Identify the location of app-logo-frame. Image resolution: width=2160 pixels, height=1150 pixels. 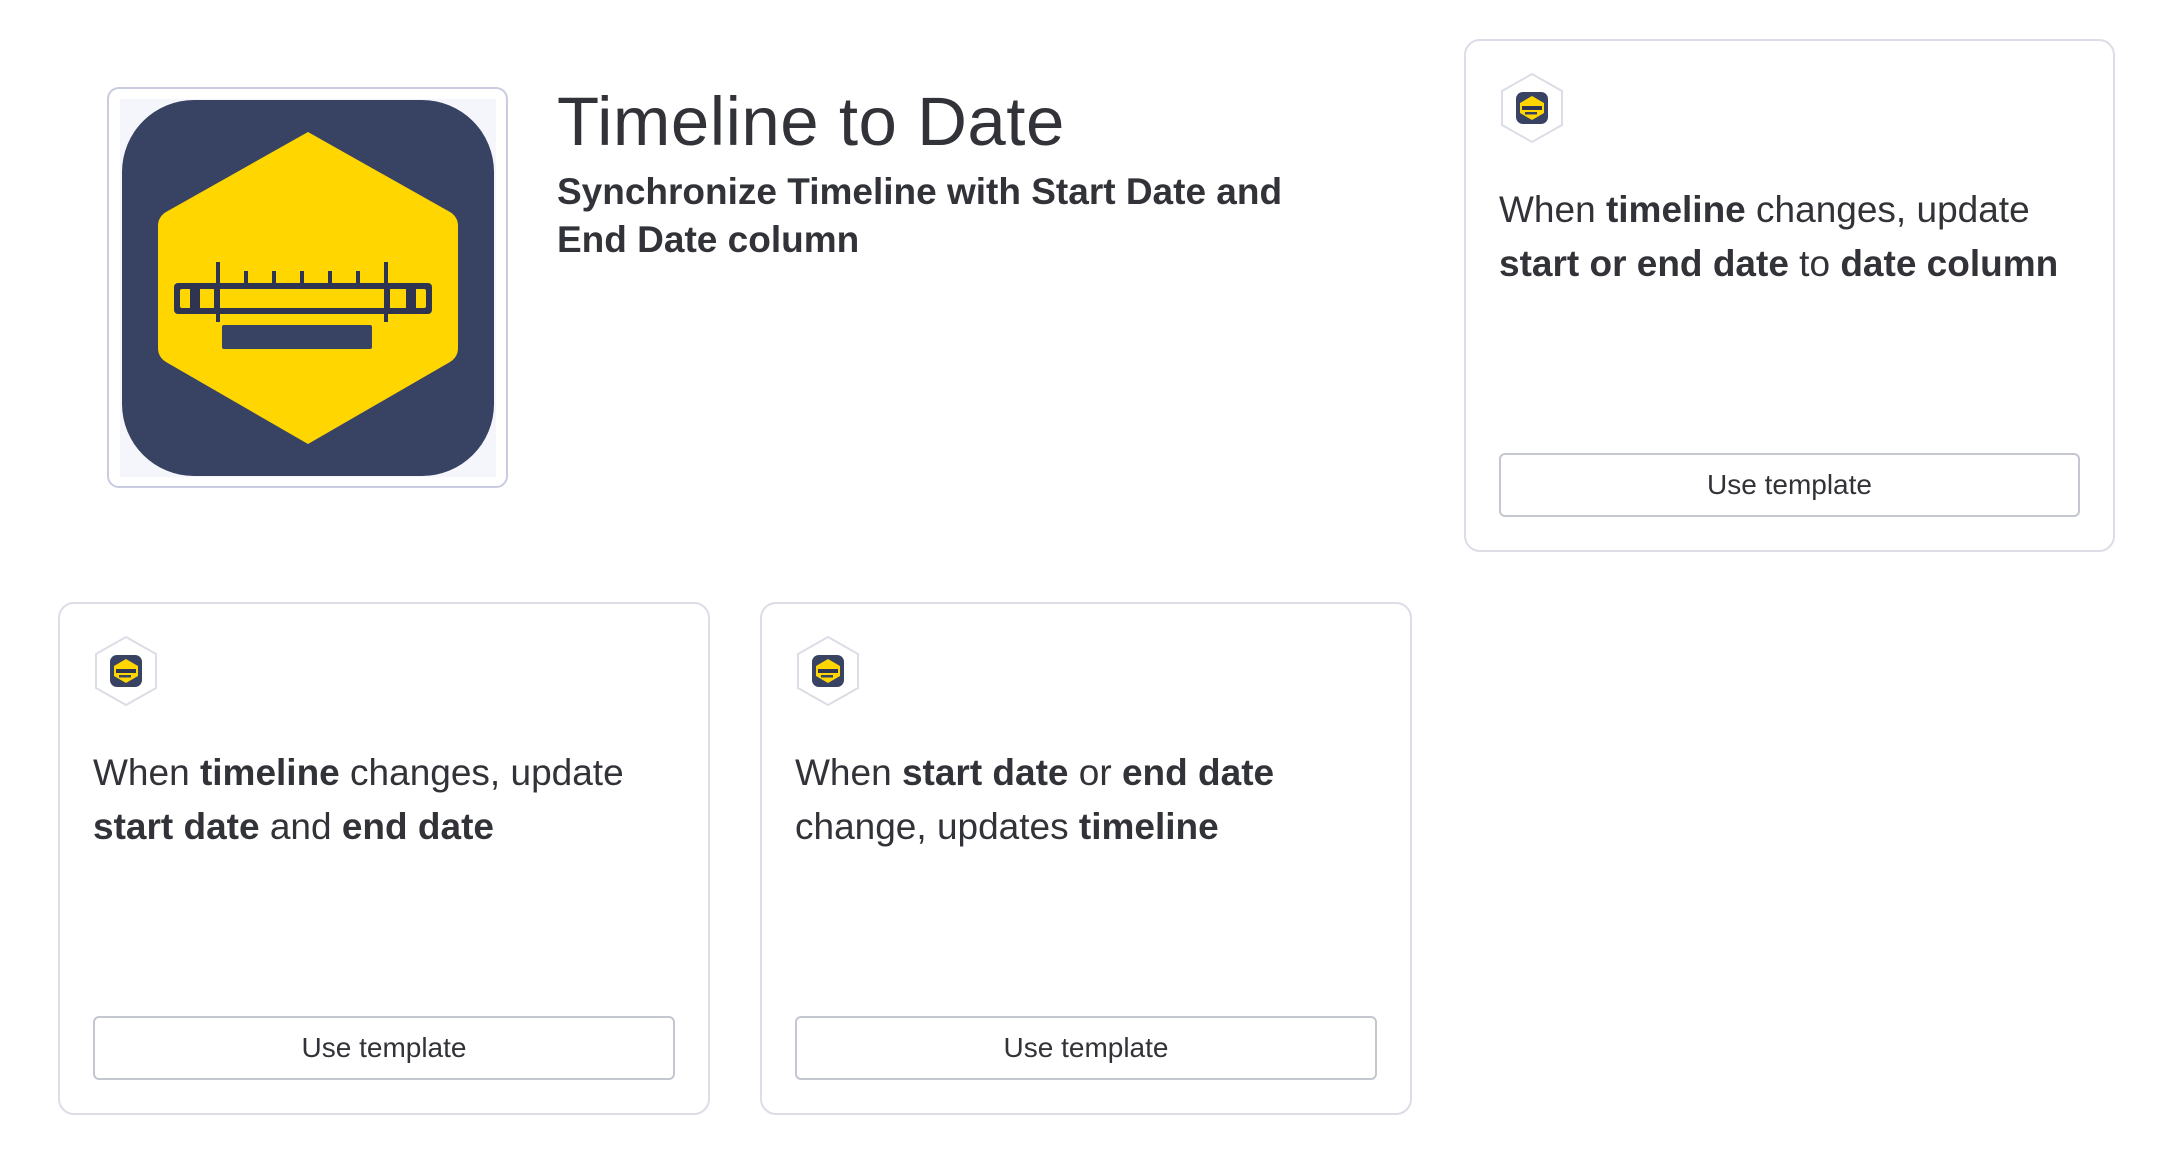
(307, 287).